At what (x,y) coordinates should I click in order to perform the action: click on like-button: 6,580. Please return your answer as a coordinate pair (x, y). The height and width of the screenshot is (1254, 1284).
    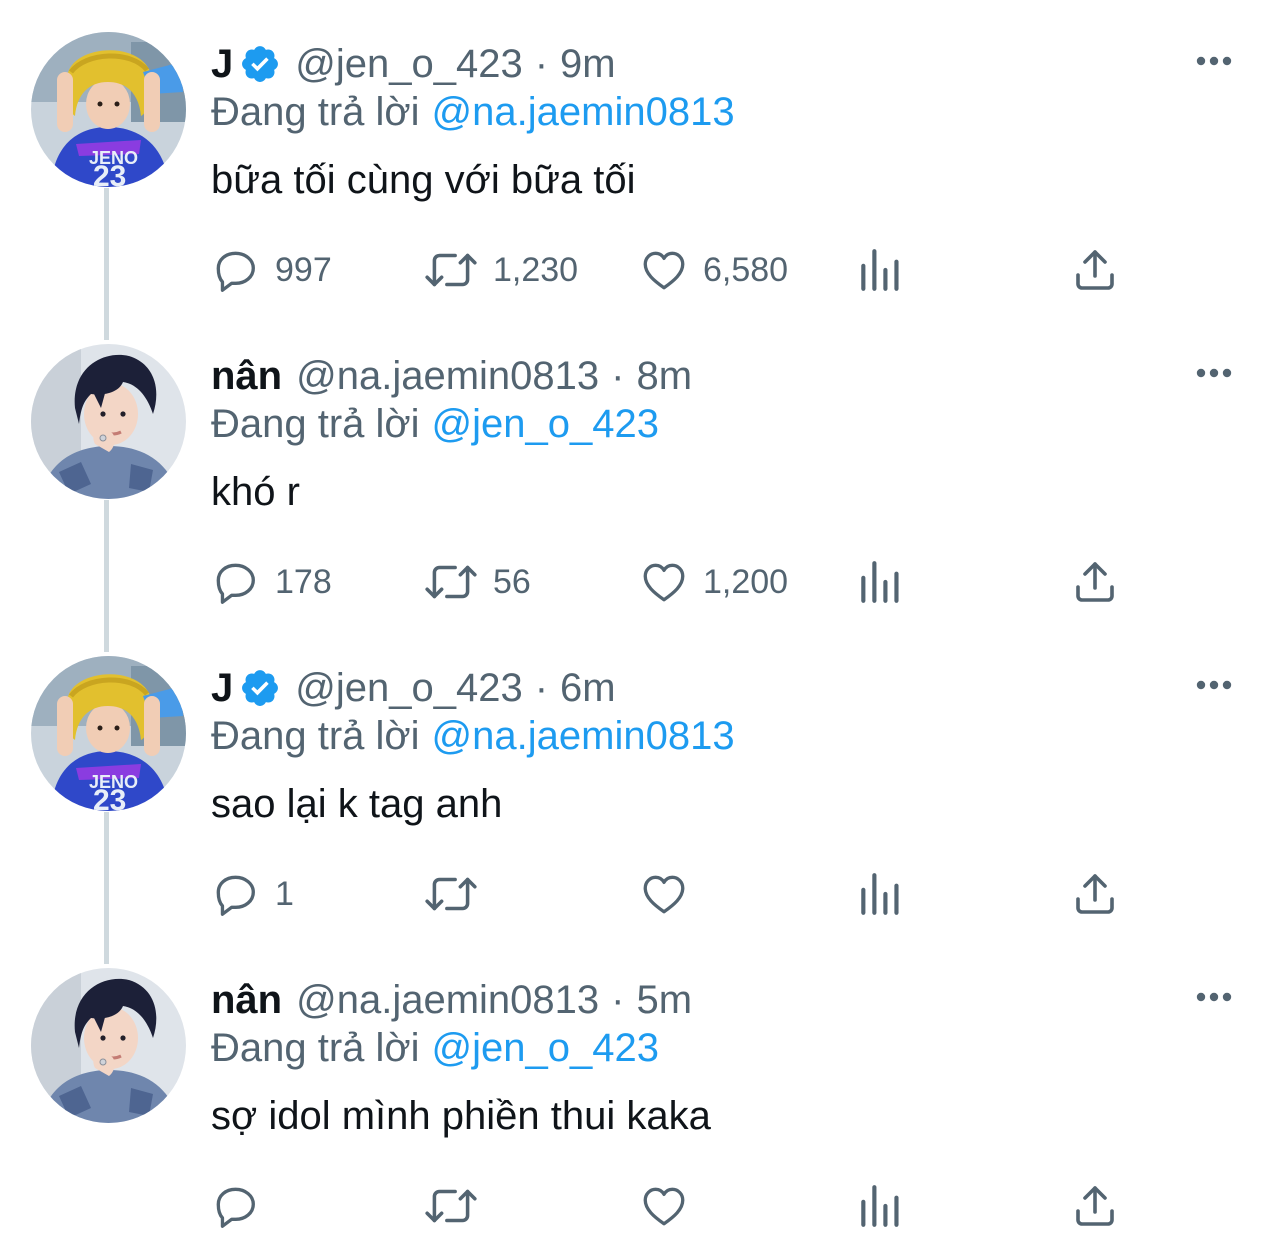
    Looking at the image, I should click on (713, 270).